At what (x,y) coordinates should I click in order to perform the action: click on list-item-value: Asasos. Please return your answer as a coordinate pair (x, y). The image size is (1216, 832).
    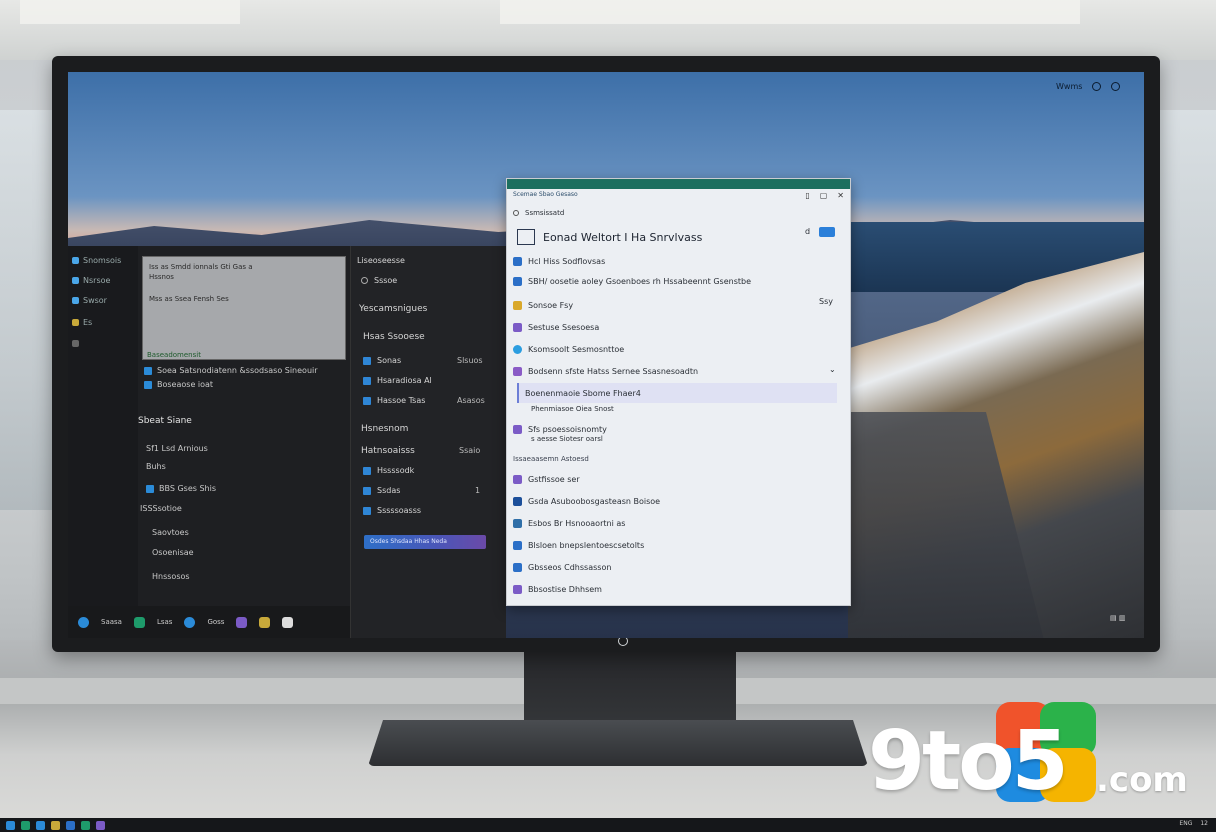
    Looking at the image, I should click on (471, 400).